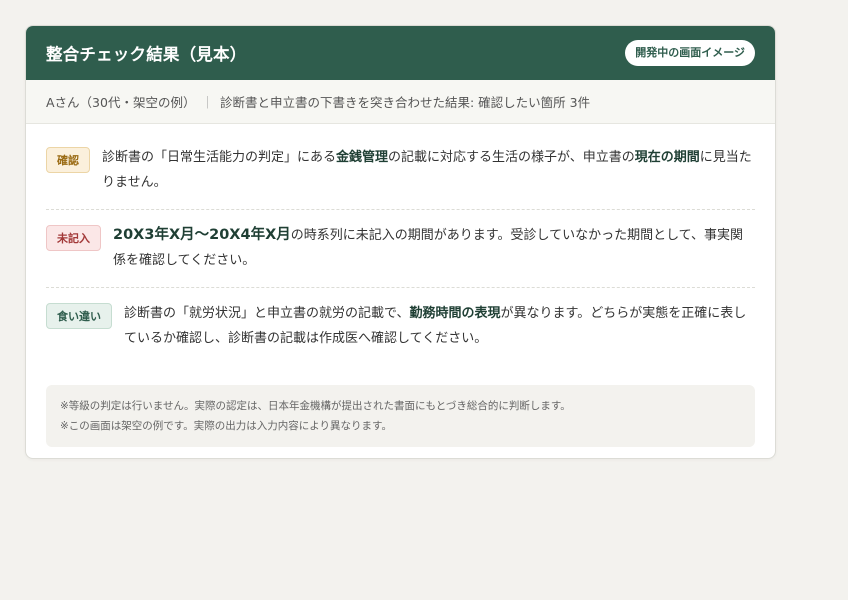  I want to click on finding-text-part: 診断書の「就労状況」と申立書の就労の記載で、, so click(267, 313).